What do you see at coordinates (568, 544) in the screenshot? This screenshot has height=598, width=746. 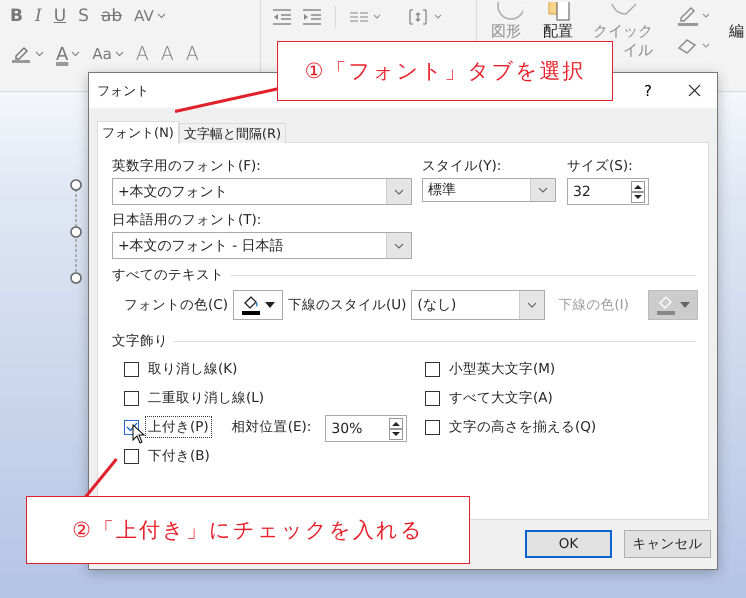 I see `dialog-button: OK` at bounding box center [568, 544].